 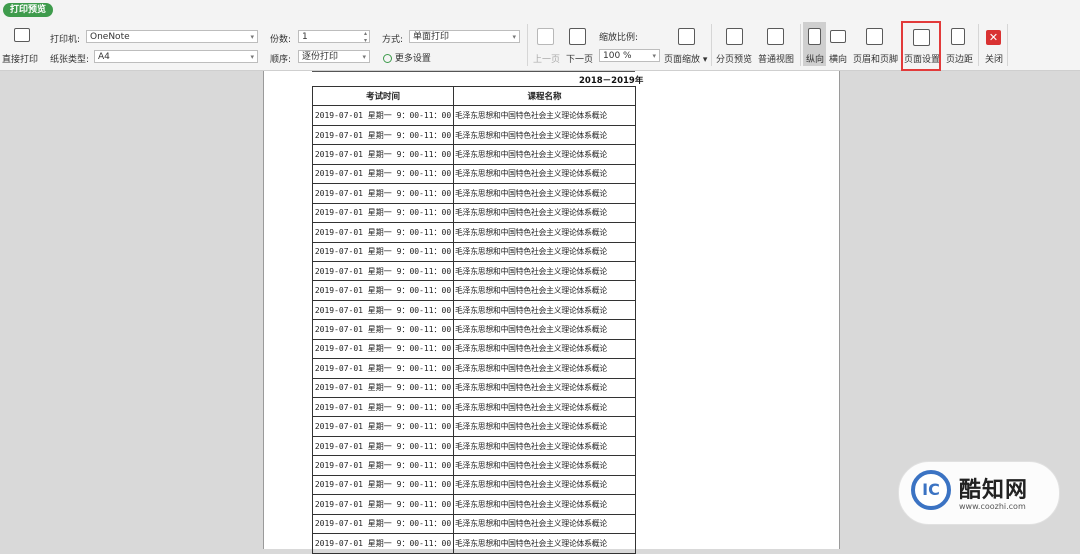 I want to click on order-select: 逐份打印 ▾, so click(x=334, y=56).